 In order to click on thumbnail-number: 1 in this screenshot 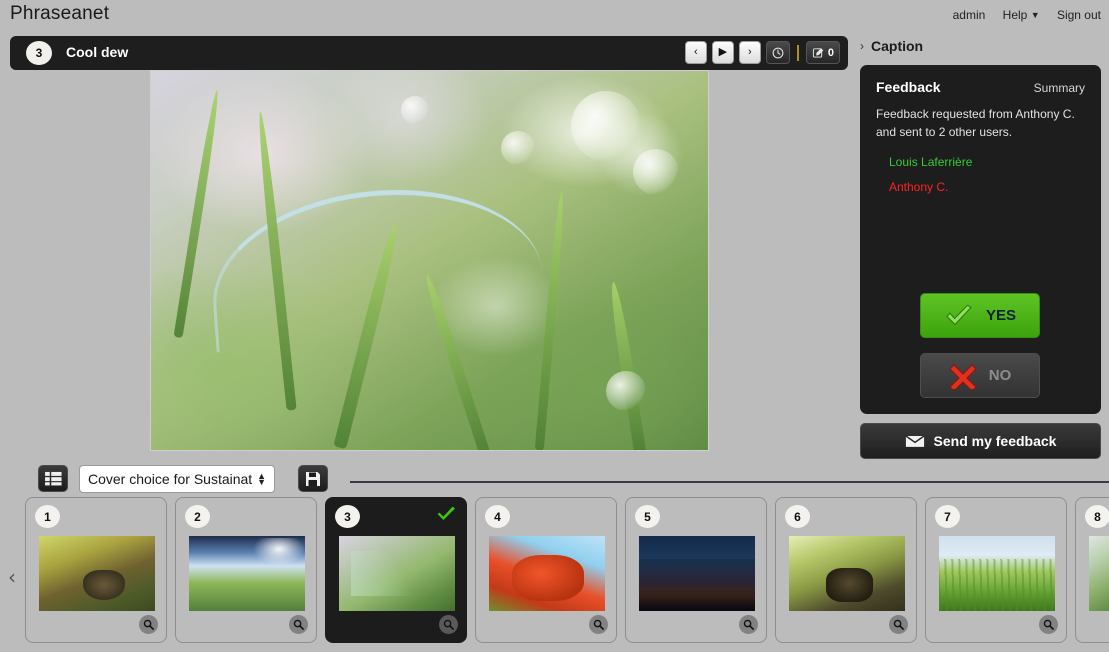, I will do `click(47, 516)`.